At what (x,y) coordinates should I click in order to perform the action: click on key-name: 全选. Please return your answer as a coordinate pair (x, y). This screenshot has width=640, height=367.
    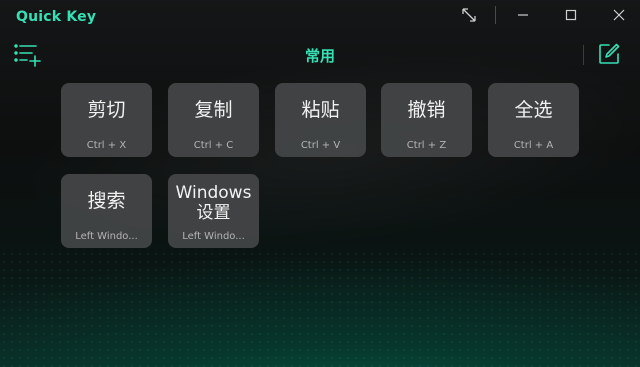
    Looking at the image, I should click on (533, 110).